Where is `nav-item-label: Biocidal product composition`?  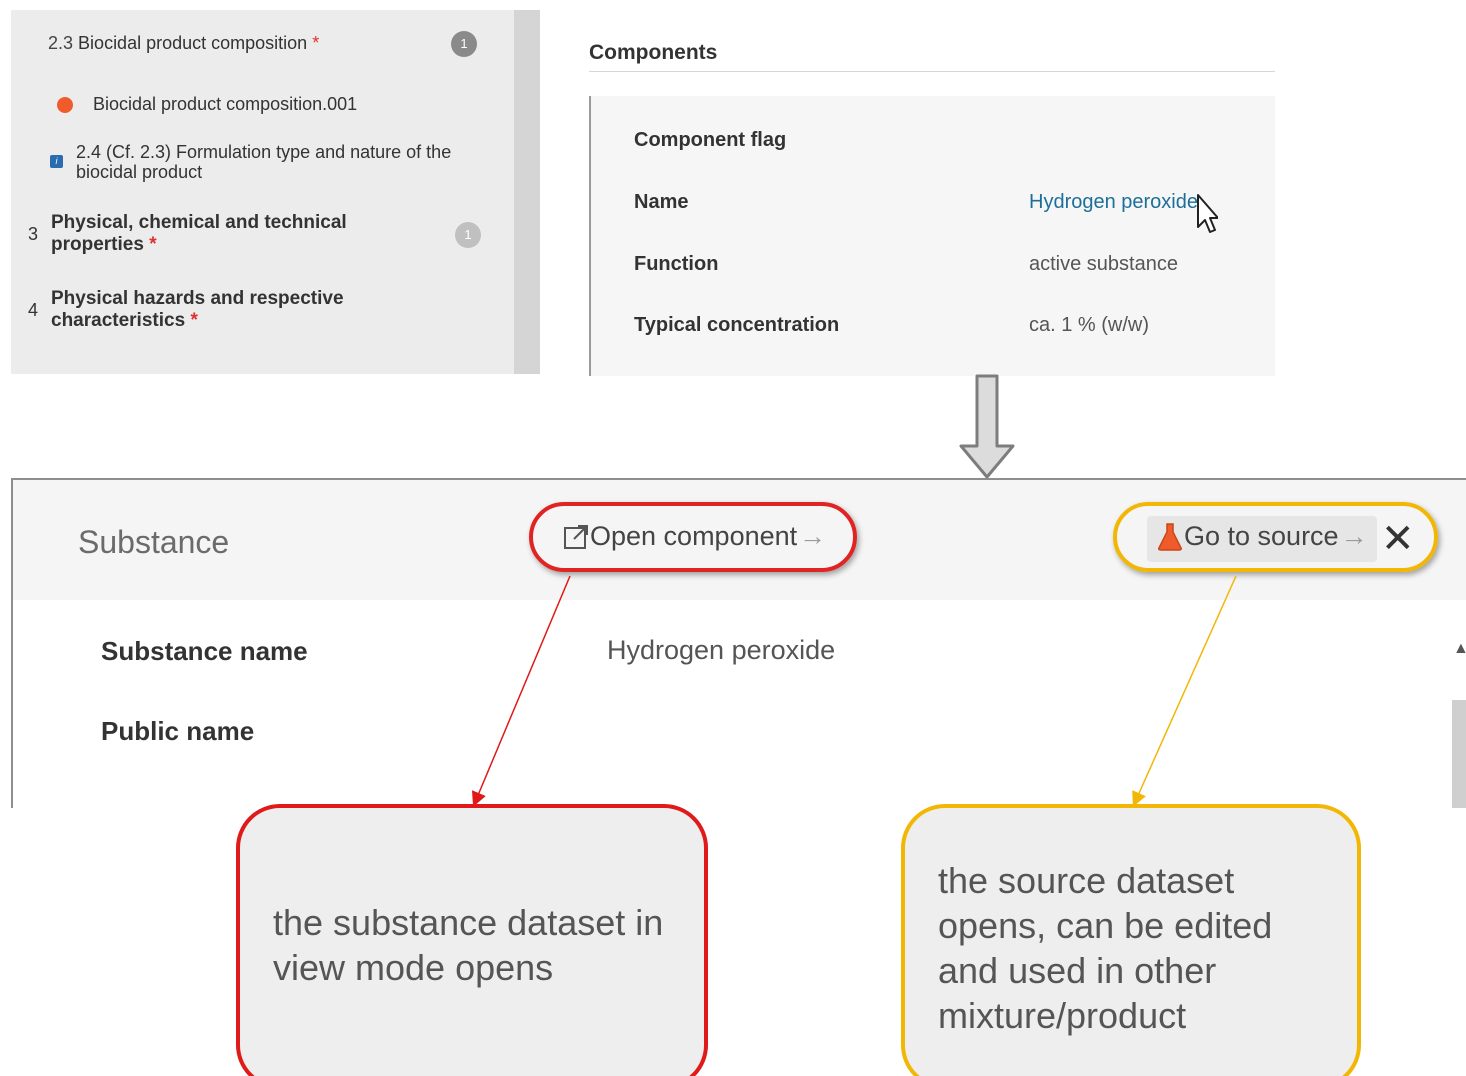 nav-item-label: Biocidal product composition is located at coordinates (193, 43).